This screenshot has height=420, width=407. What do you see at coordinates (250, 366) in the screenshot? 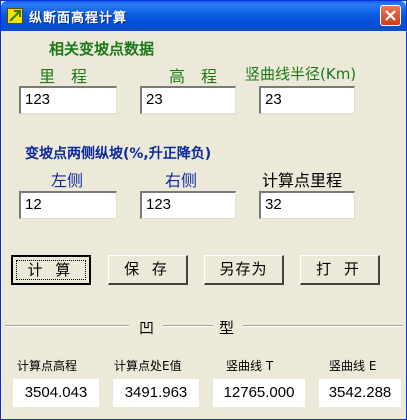
I see `label-curve-t: 竖曲线 T` at bounding box center [250, 366].